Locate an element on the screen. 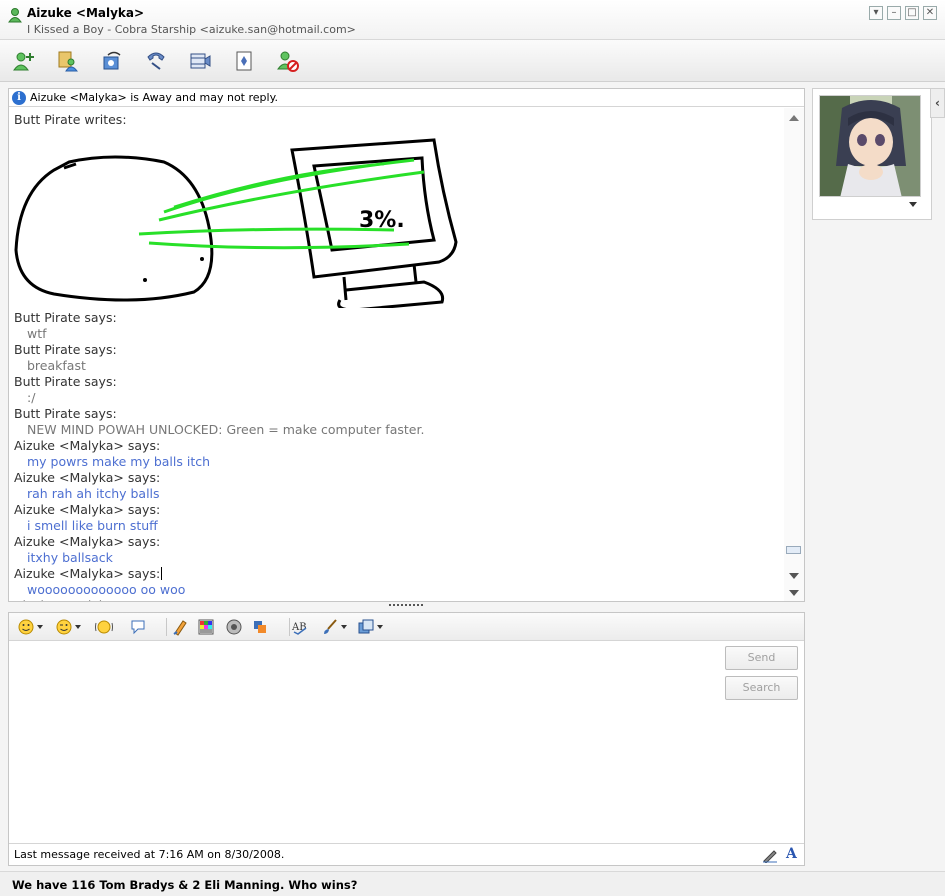 The width and height of the screenshot is (945, 896). background-icon is located at coordinates (206, 627).